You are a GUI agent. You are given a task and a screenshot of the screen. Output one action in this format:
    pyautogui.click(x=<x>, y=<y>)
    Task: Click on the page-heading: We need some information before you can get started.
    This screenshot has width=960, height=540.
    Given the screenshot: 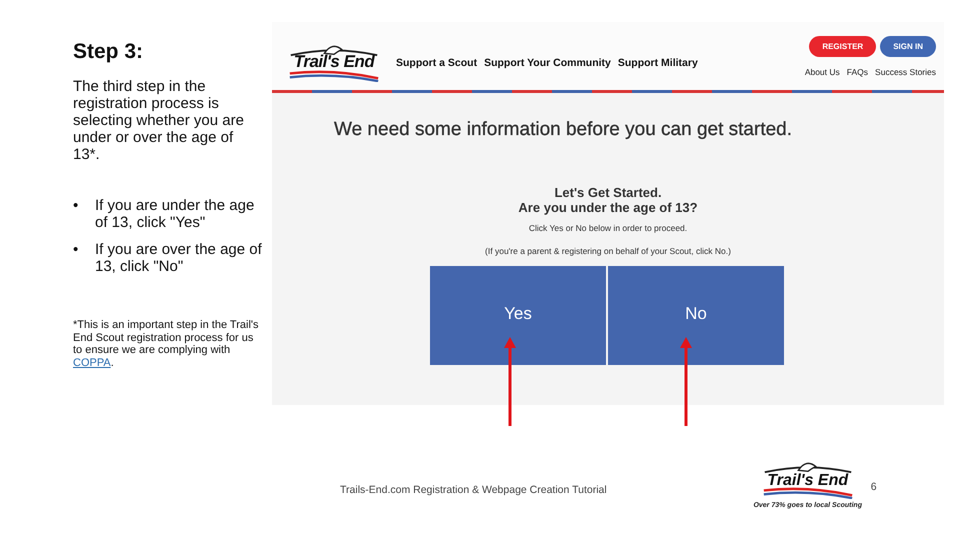 What is the action you would take?
    pyautogui.click(x=564, y=130)
    